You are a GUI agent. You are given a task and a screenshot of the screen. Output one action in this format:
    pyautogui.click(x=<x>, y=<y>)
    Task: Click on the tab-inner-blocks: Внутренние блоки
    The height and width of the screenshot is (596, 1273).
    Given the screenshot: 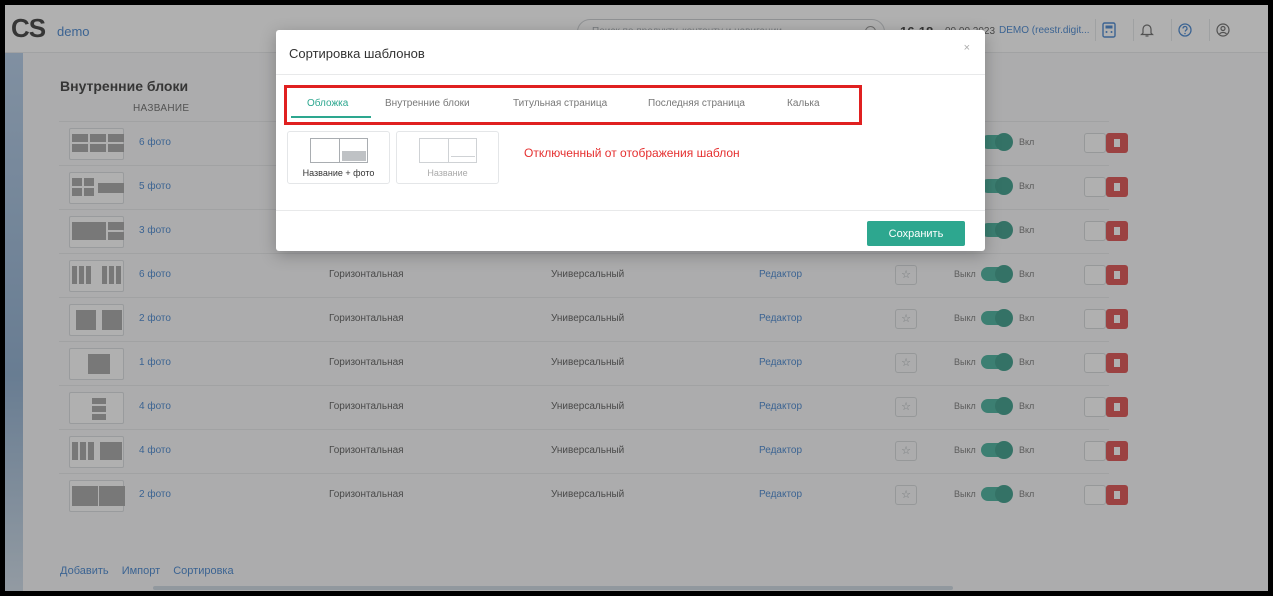 What is the action you would take?
    pyautogui.click(x=427, y=103)
    